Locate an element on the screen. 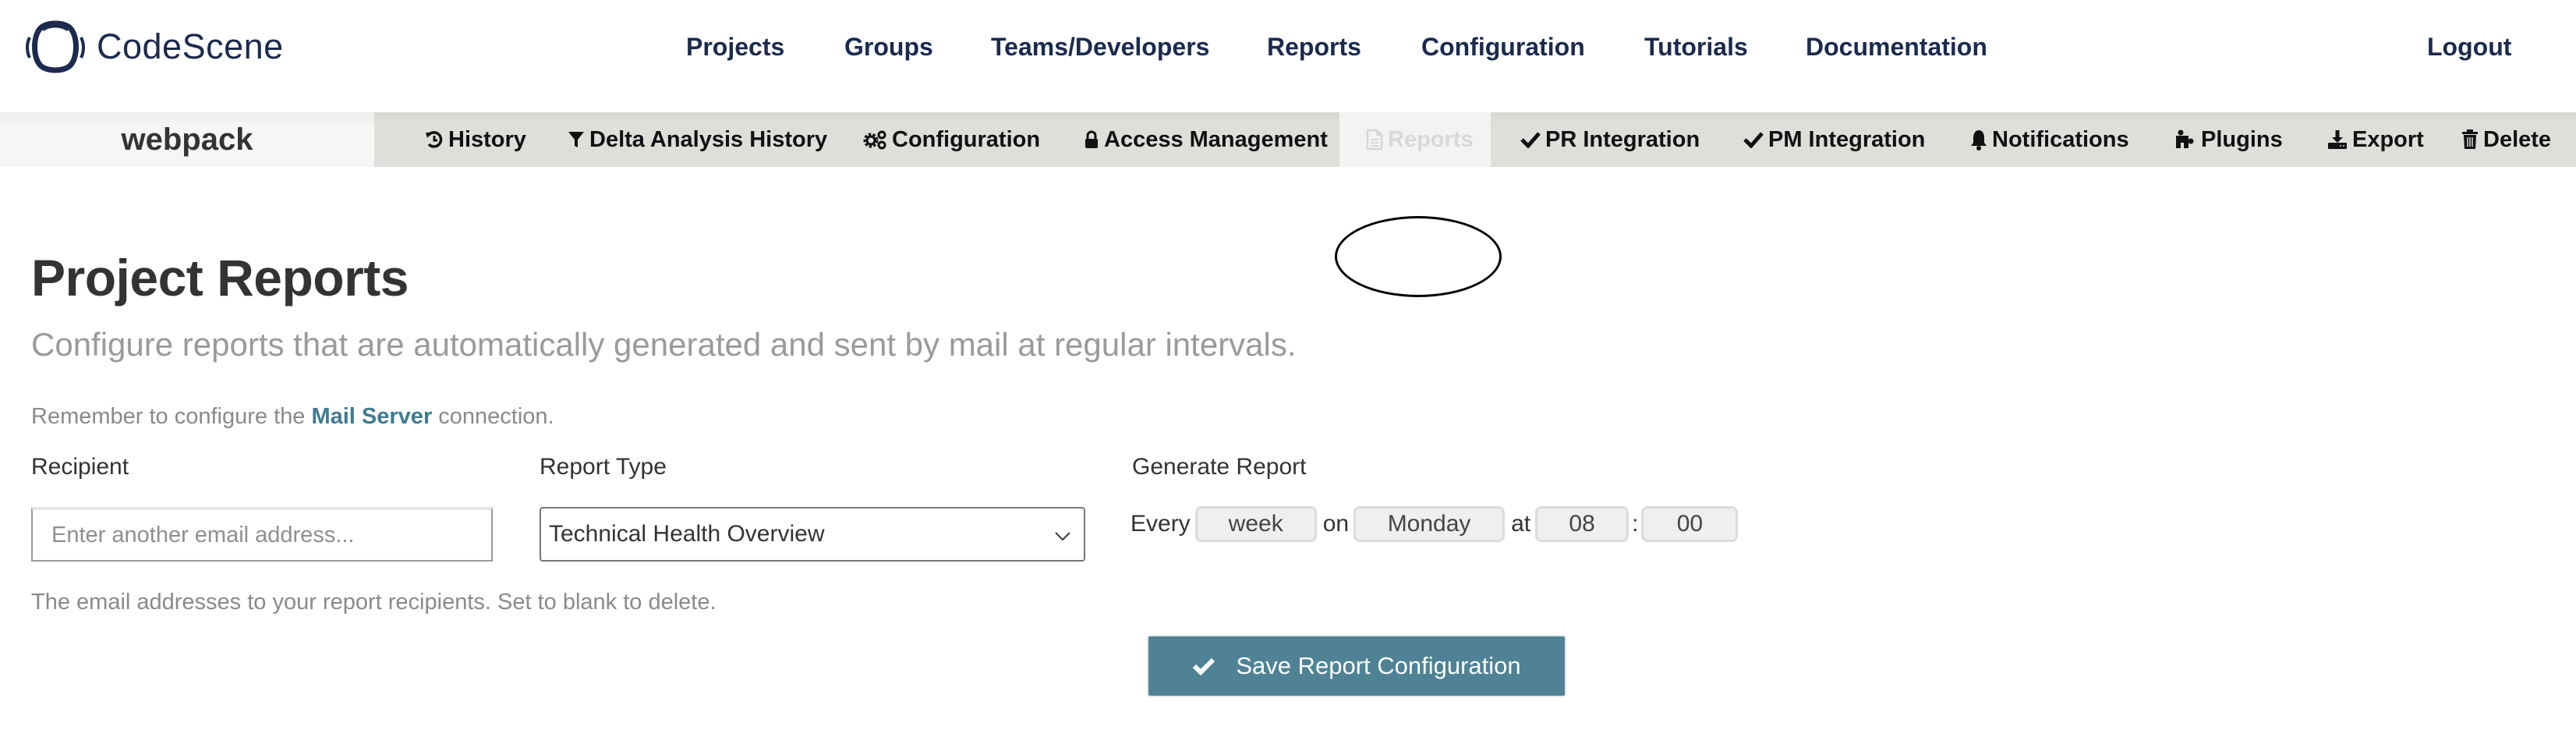  every-text: Every is located at coordinates (1161, 524).